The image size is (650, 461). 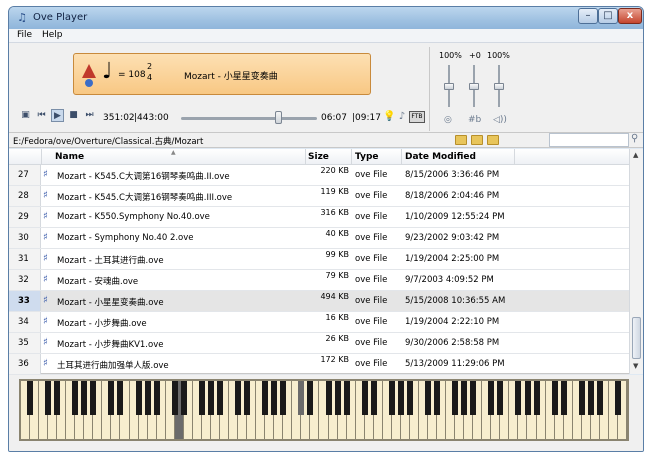 What do you see at coordinates (636, 261) in the screenshot?
I see `vertical-scrollbar: ▲ ▼` at bounding box center [636, 261].